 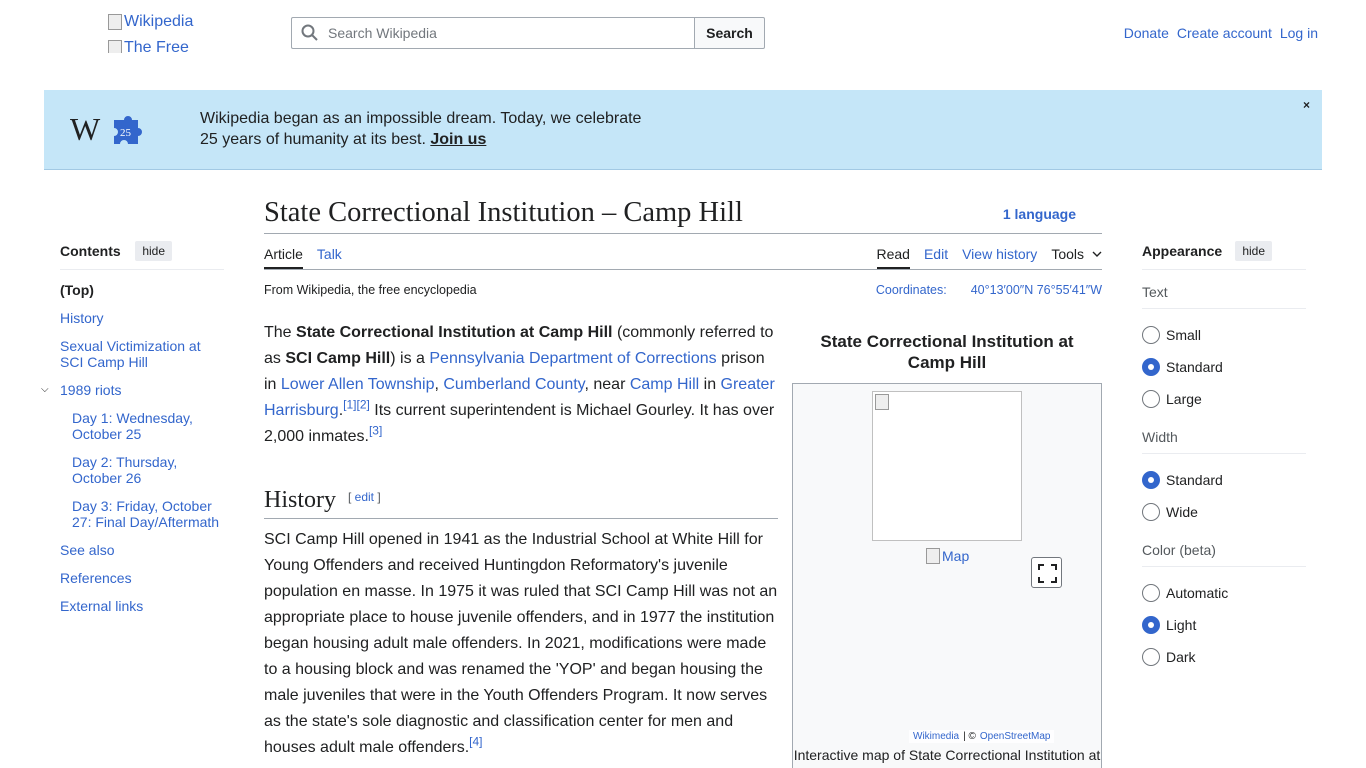 I want to click on wikipedia-logo: Wikipedia The Free, so click(x=168, y=33).